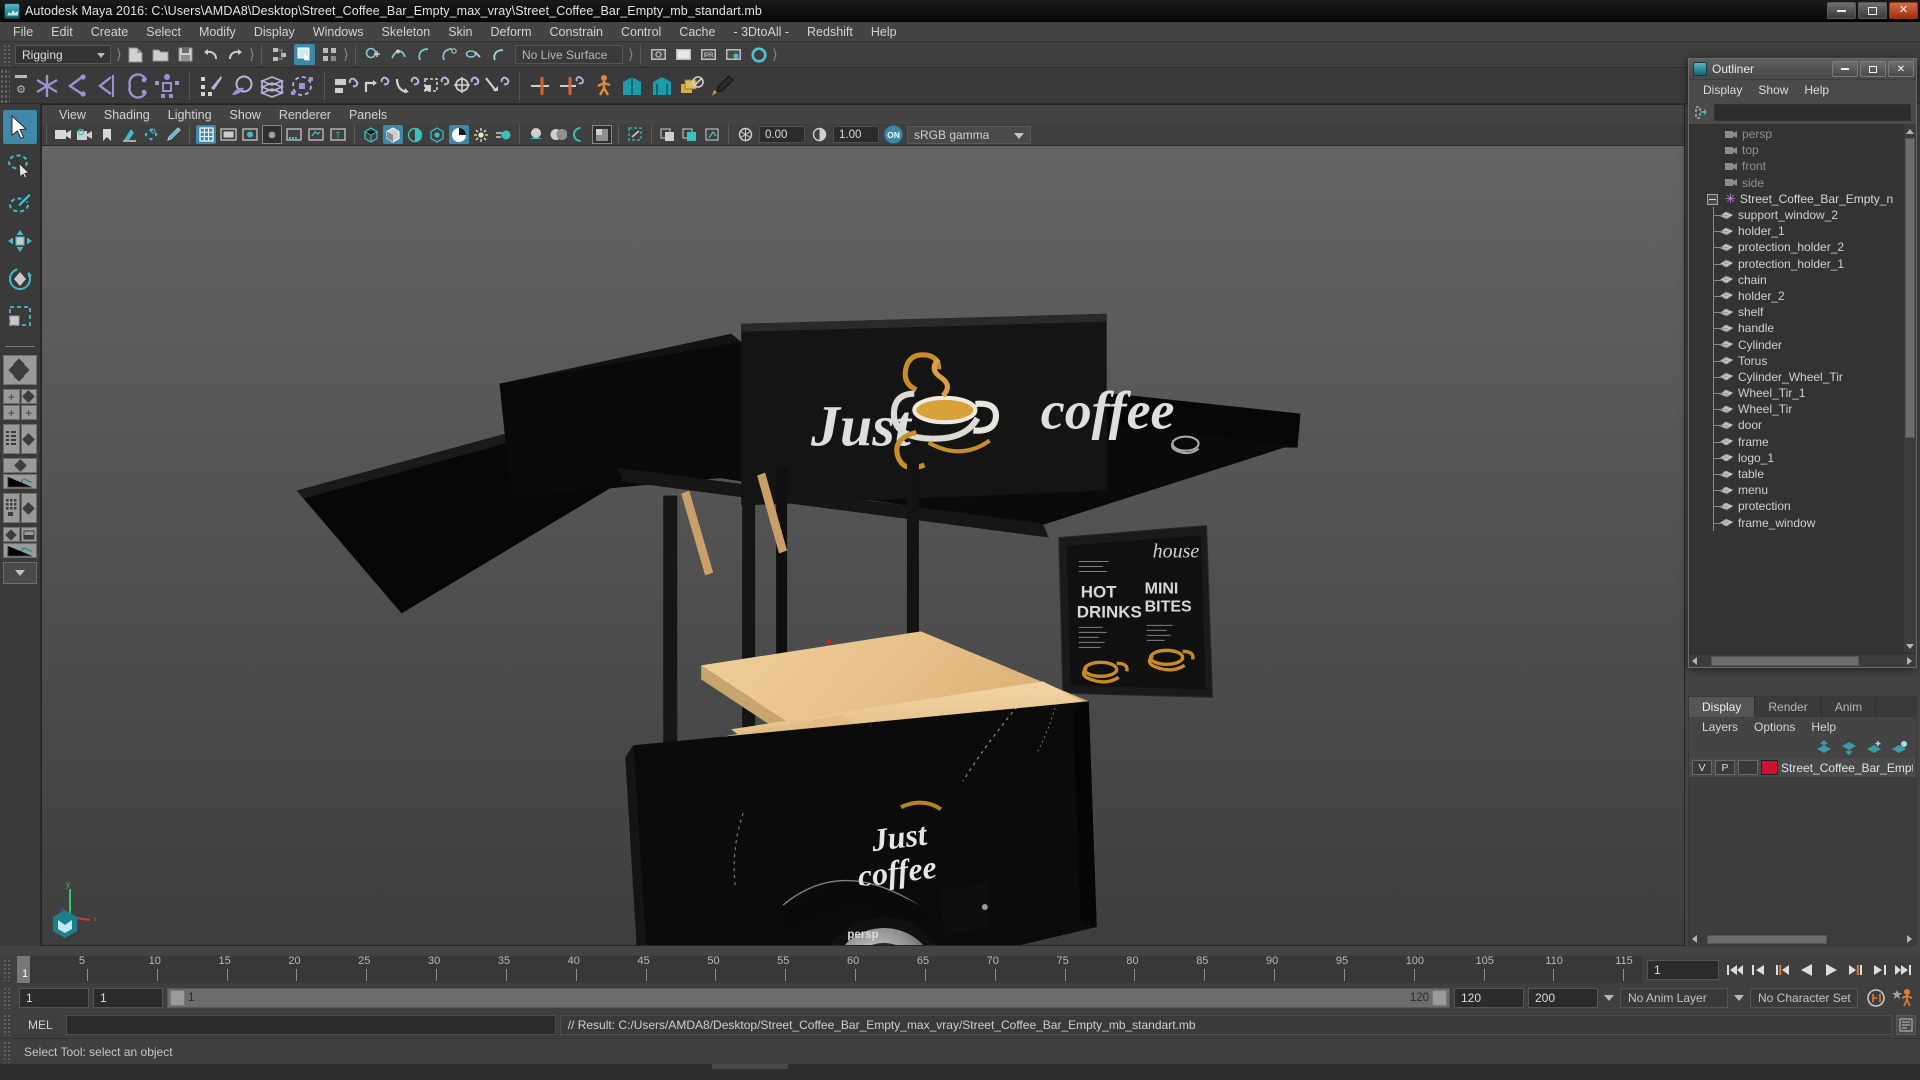 The image size is (1920, 1080). I want to click on human-ik-icon, so click(602, 86).